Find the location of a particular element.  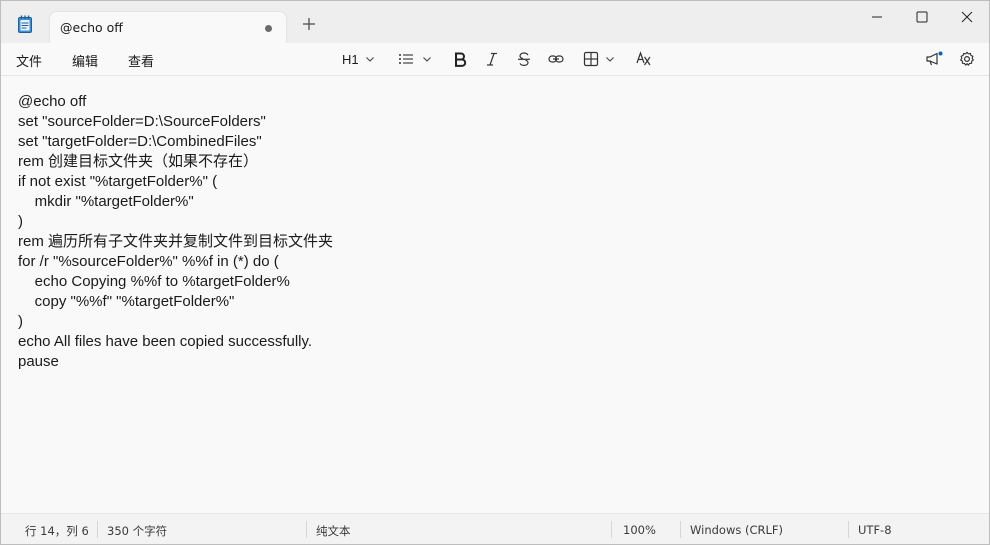

minimize-icon is located at coordinates (877, 17).